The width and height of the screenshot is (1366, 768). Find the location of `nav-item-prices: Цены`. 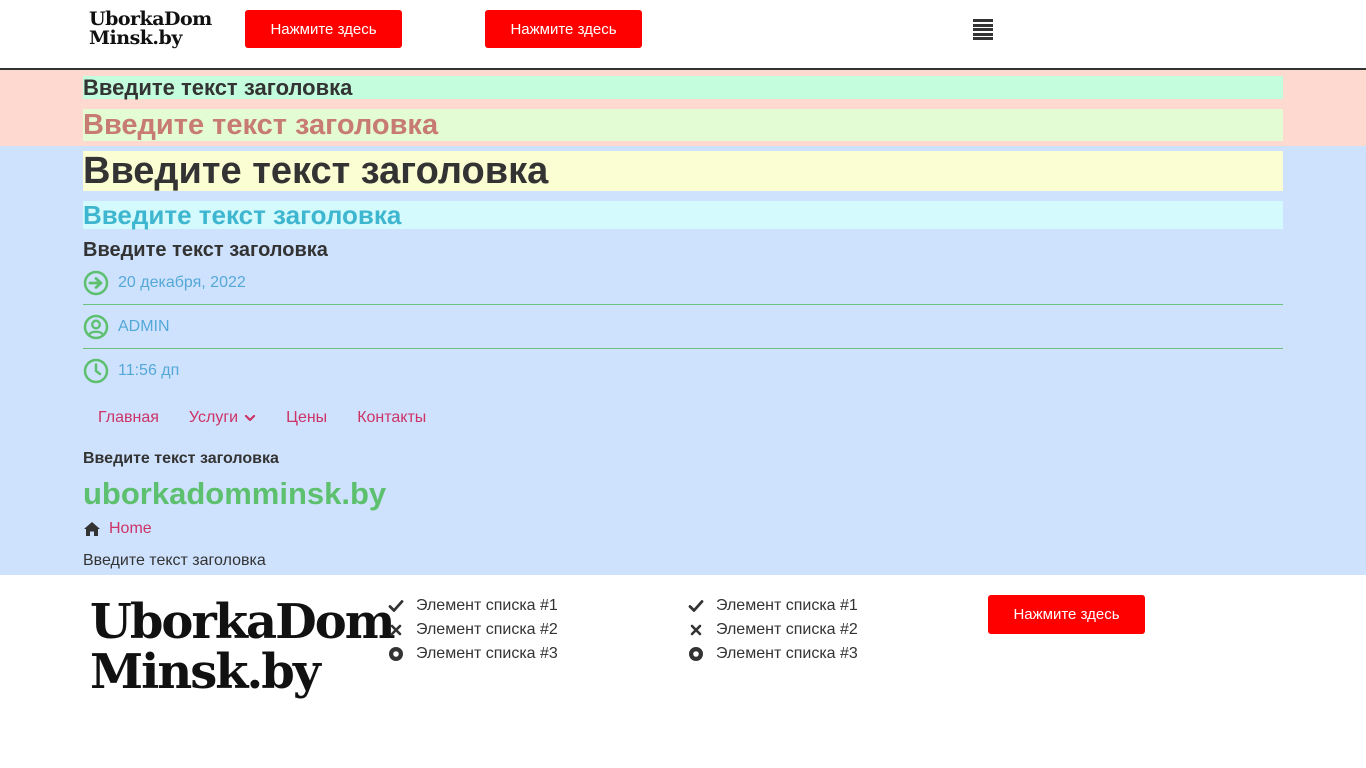

nav-item-prices: Цены is located at coordinates (306, 418).